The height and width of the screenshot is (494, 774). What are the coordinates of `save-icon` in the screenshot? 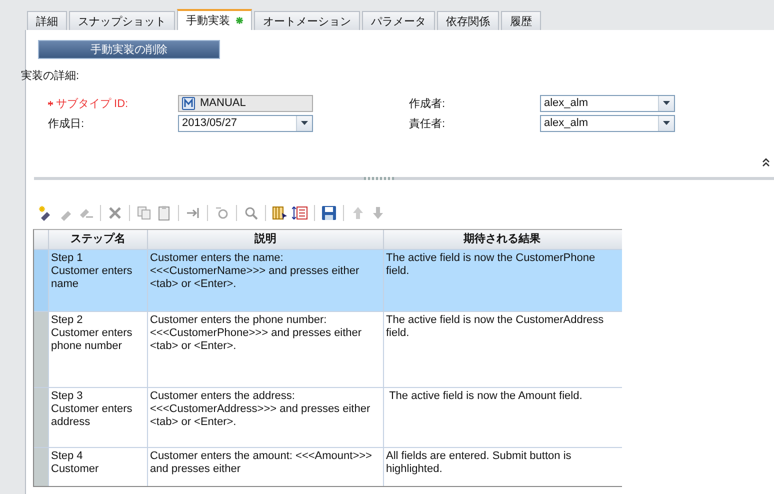 It's located at (329, 213).